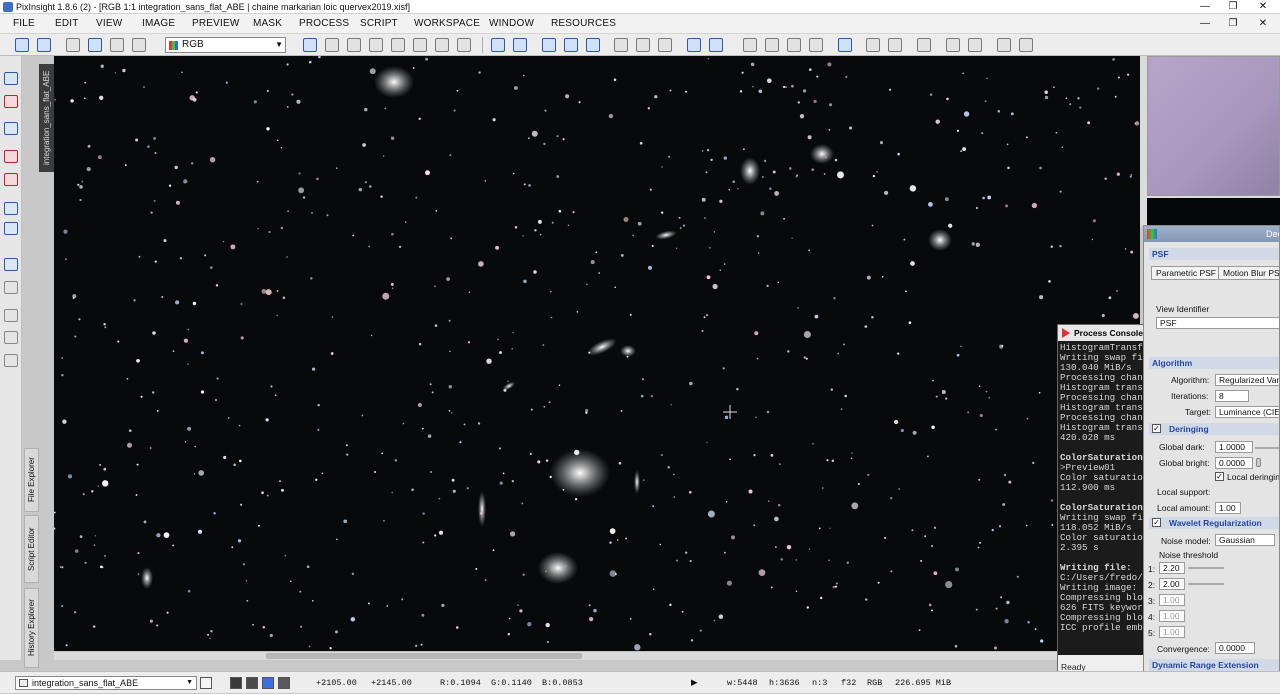 The height and width of the screenshot is (694, 1280). Describe the element at coordinates (953, 45) in the screenshot. I see `history-back-icon` at that location.